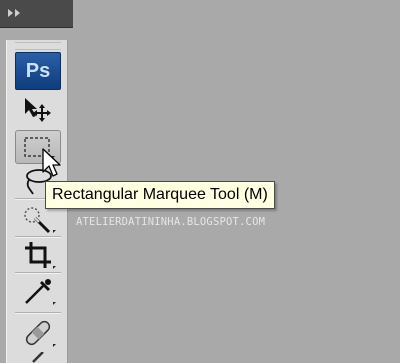  What do you see at coordinates (51, 162) in the screenshot?
I see `mouse-pointer-icon` at bounding box center [51, 162].